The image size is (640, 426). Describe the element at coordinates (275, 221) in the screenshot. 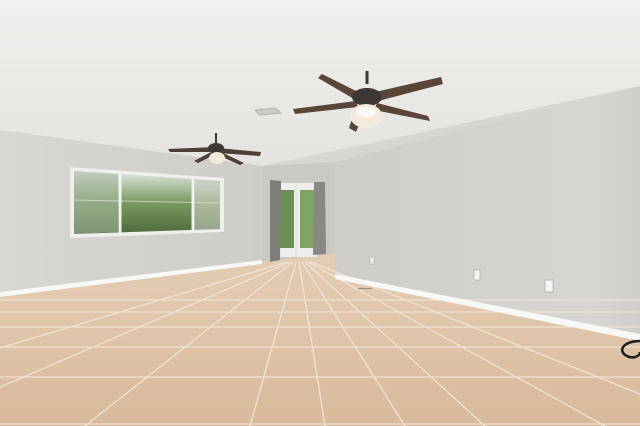

I see `curtain-left` at that location.